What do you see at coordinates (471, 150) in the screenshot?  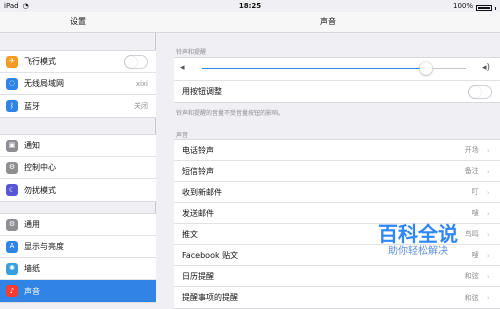 I see `list-item-value: 开场` at bounding box center [471, 150].